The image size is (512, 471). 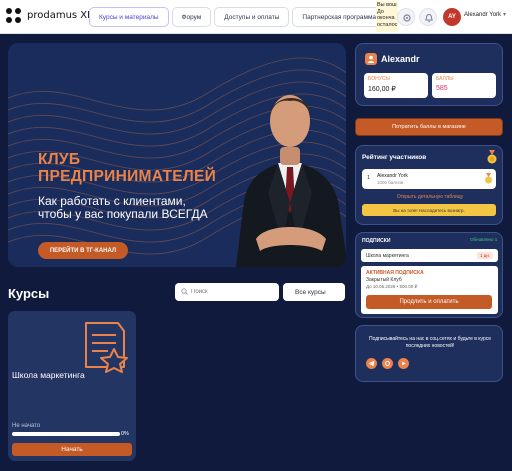 I want to click on speaker-photo, so click(x=291, y=181).